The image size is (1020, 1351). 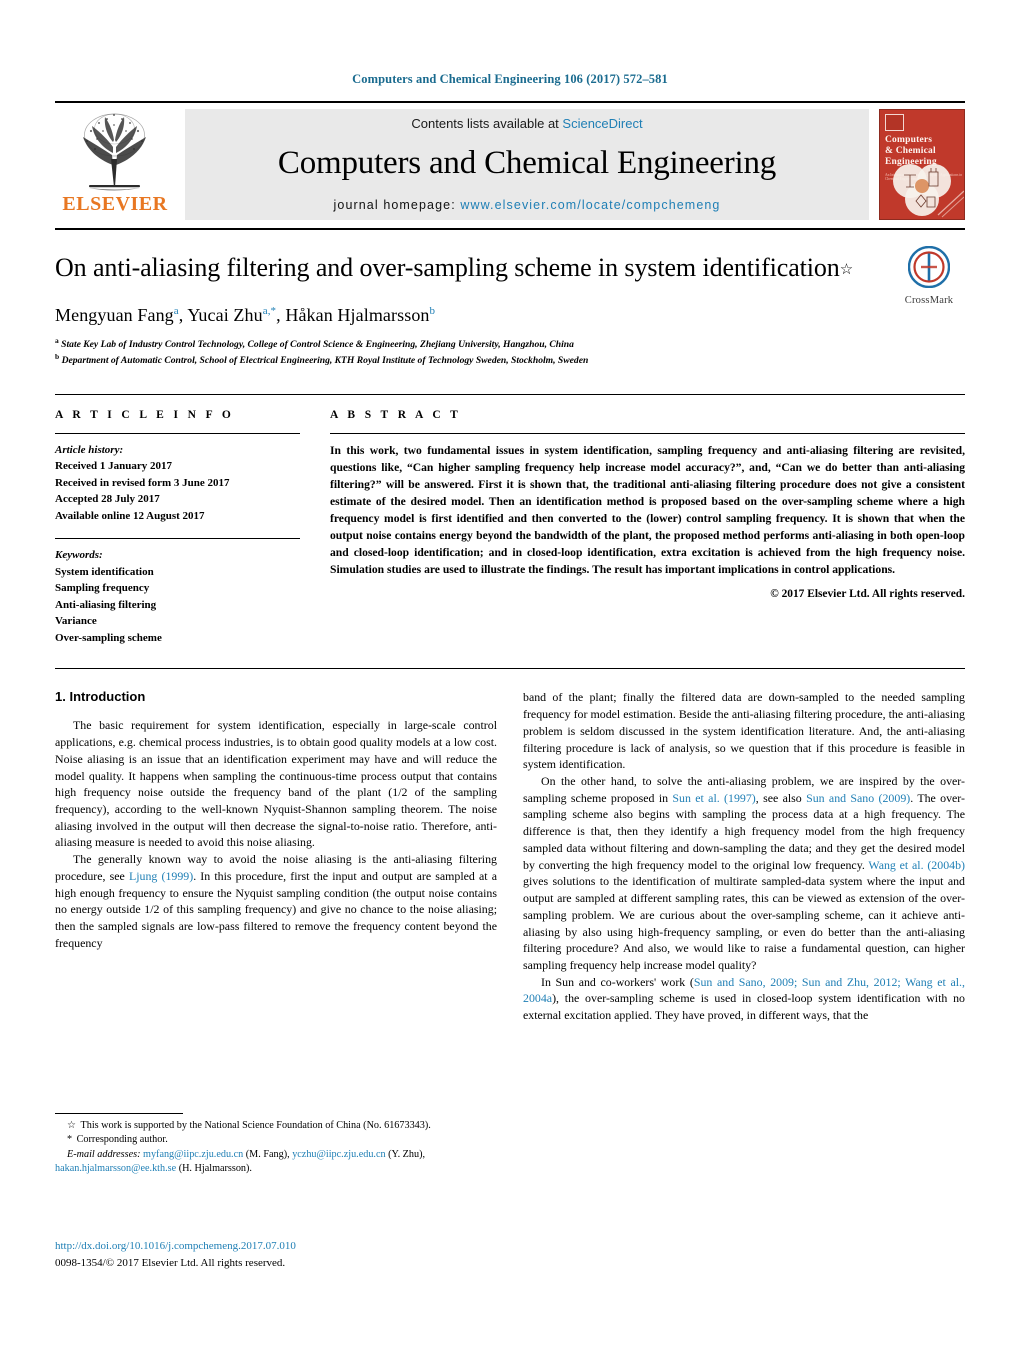 What do you see at coordinates (114, 314) in the screenshot?
I see `author-name: Mengyuan Fang` at bounding box center [114, 314].